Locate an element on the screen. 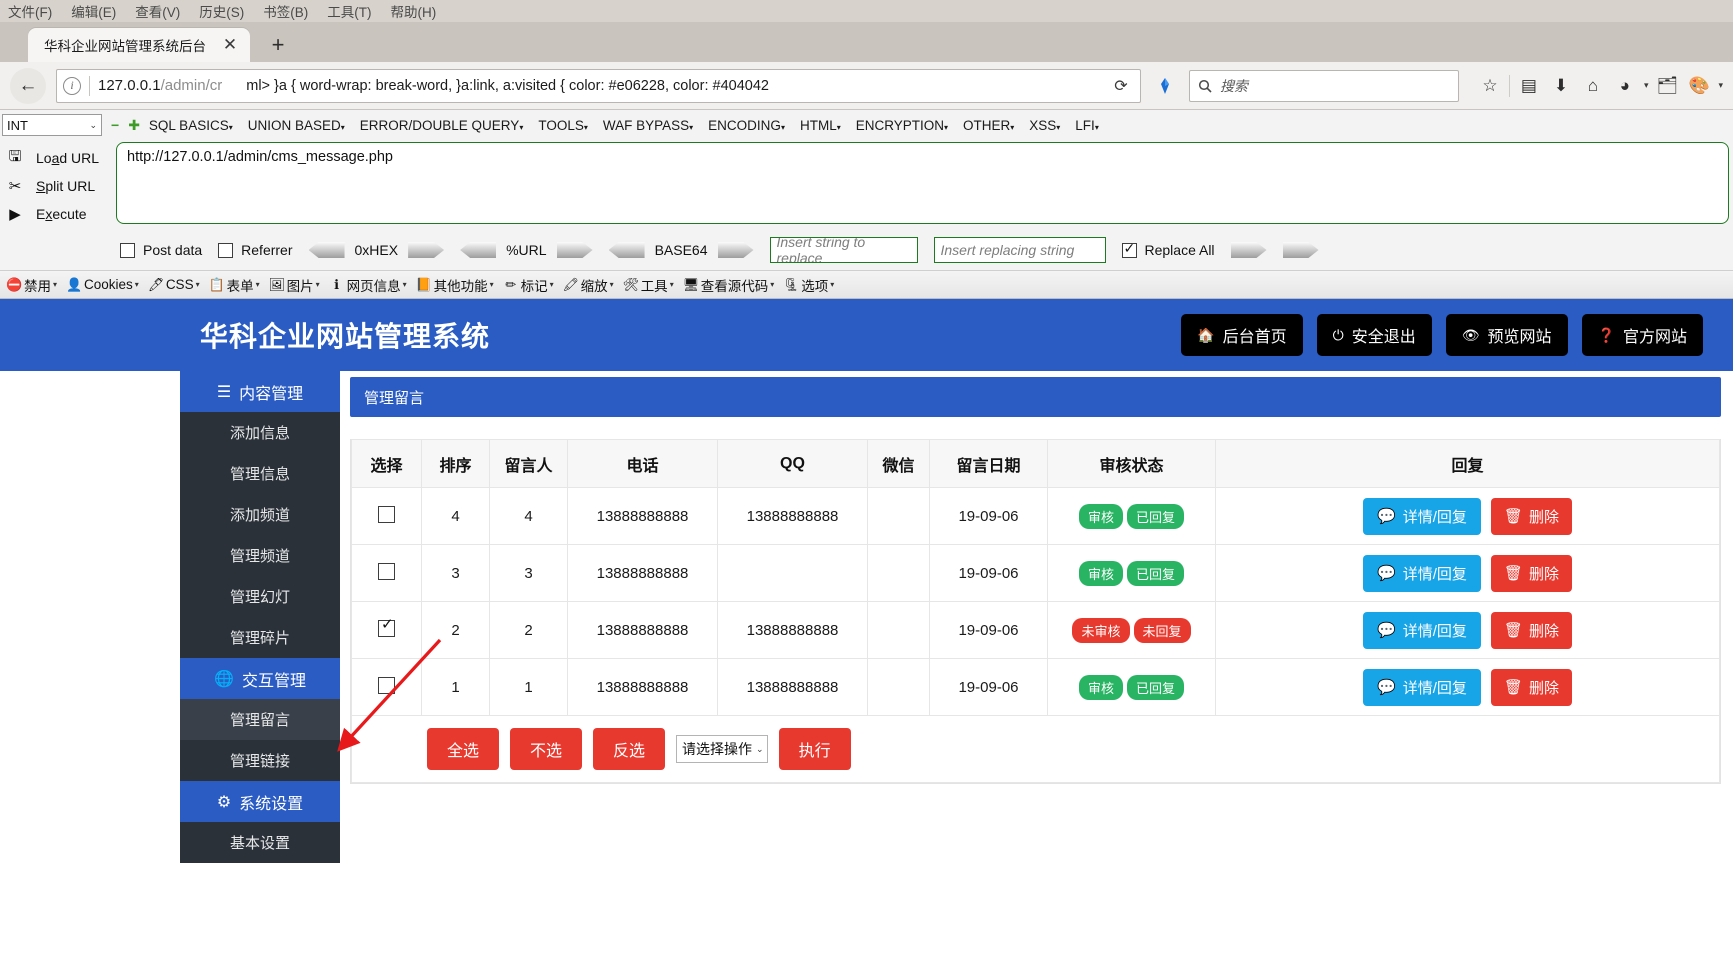 Image resolution: width=1733 pixels, height=977 pixels. menu-xss: XSS▾ is located at coordinates (1044, 125).